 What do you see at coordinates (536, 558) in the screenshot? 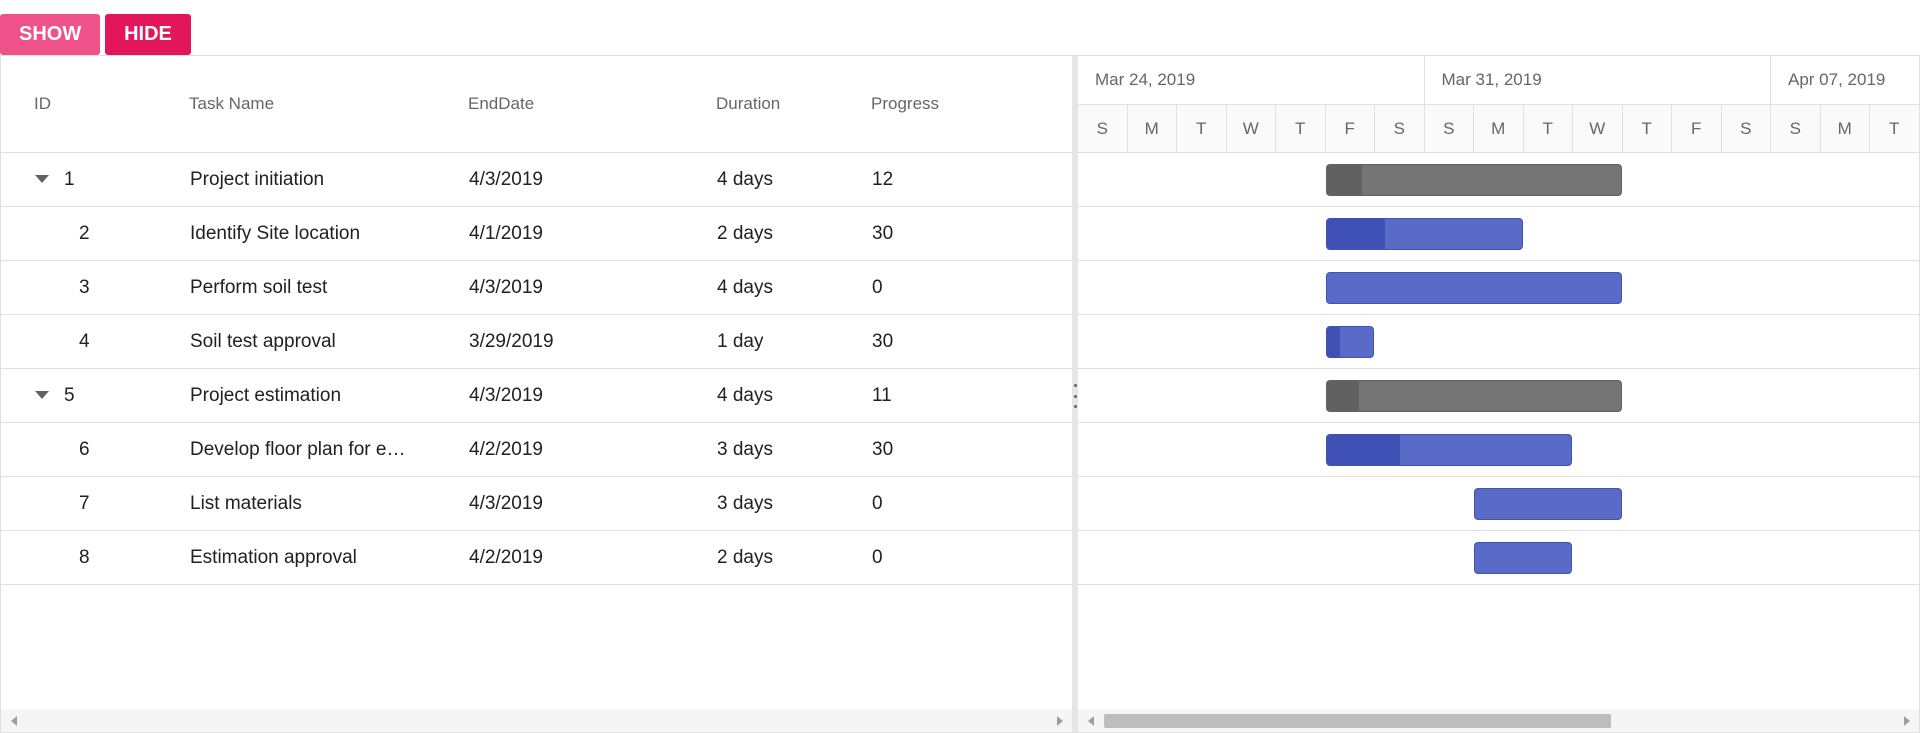
I see `table-row: 8 Estimation approval 4/2/2019 2 days 0` at bounding box center [536, 558].